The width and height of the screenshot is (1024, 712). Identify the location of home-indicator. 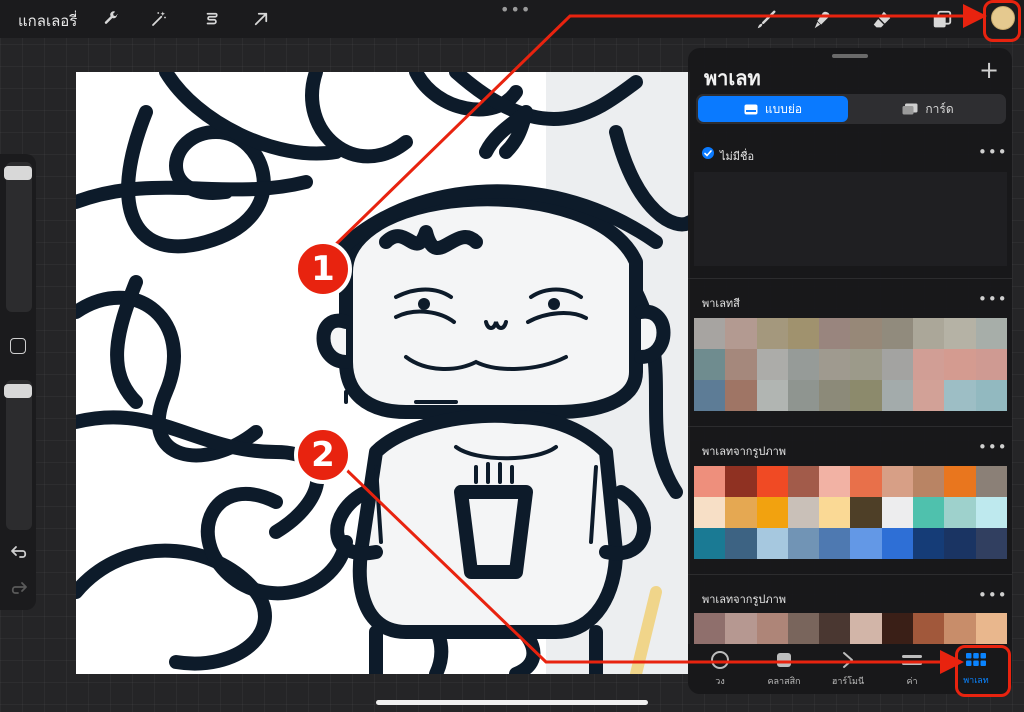
(512, 702).